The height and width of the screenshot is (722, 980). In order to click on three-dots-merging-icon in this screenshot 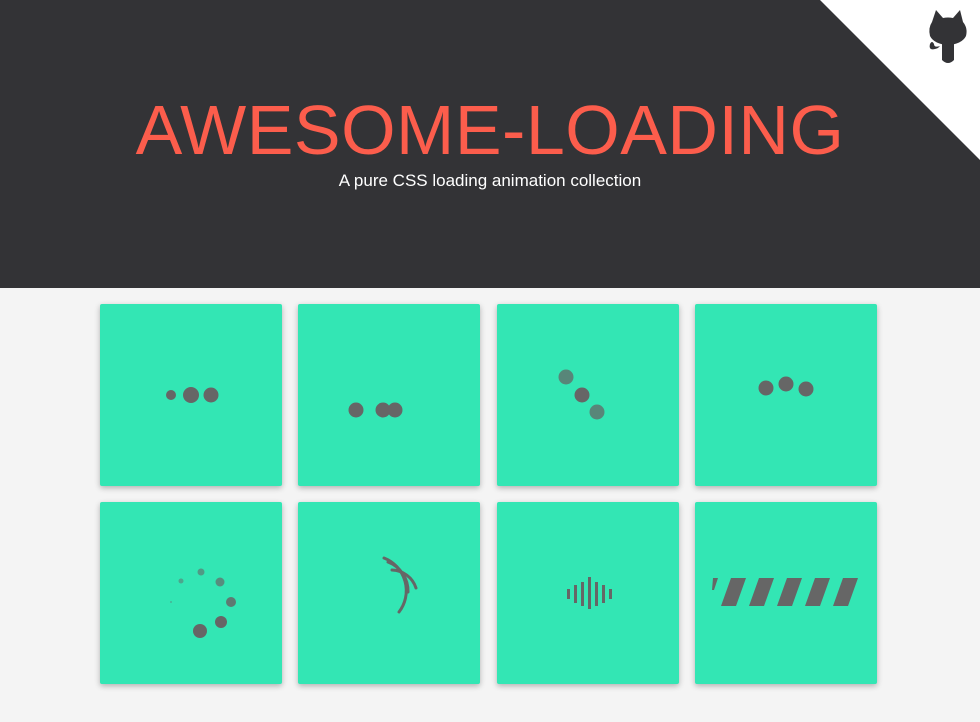, I will do `click(375, 410)`.